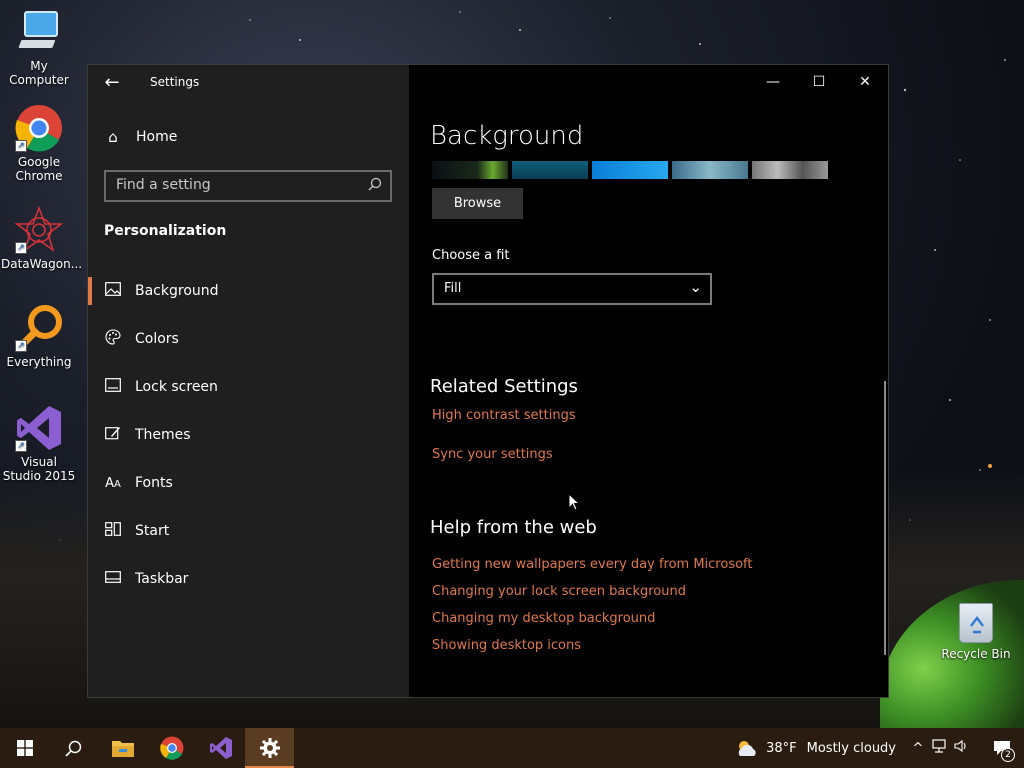  Describe the element at coordinates (157, 339) in the screenshot. I see `nav-item-label: Colors` at that location.